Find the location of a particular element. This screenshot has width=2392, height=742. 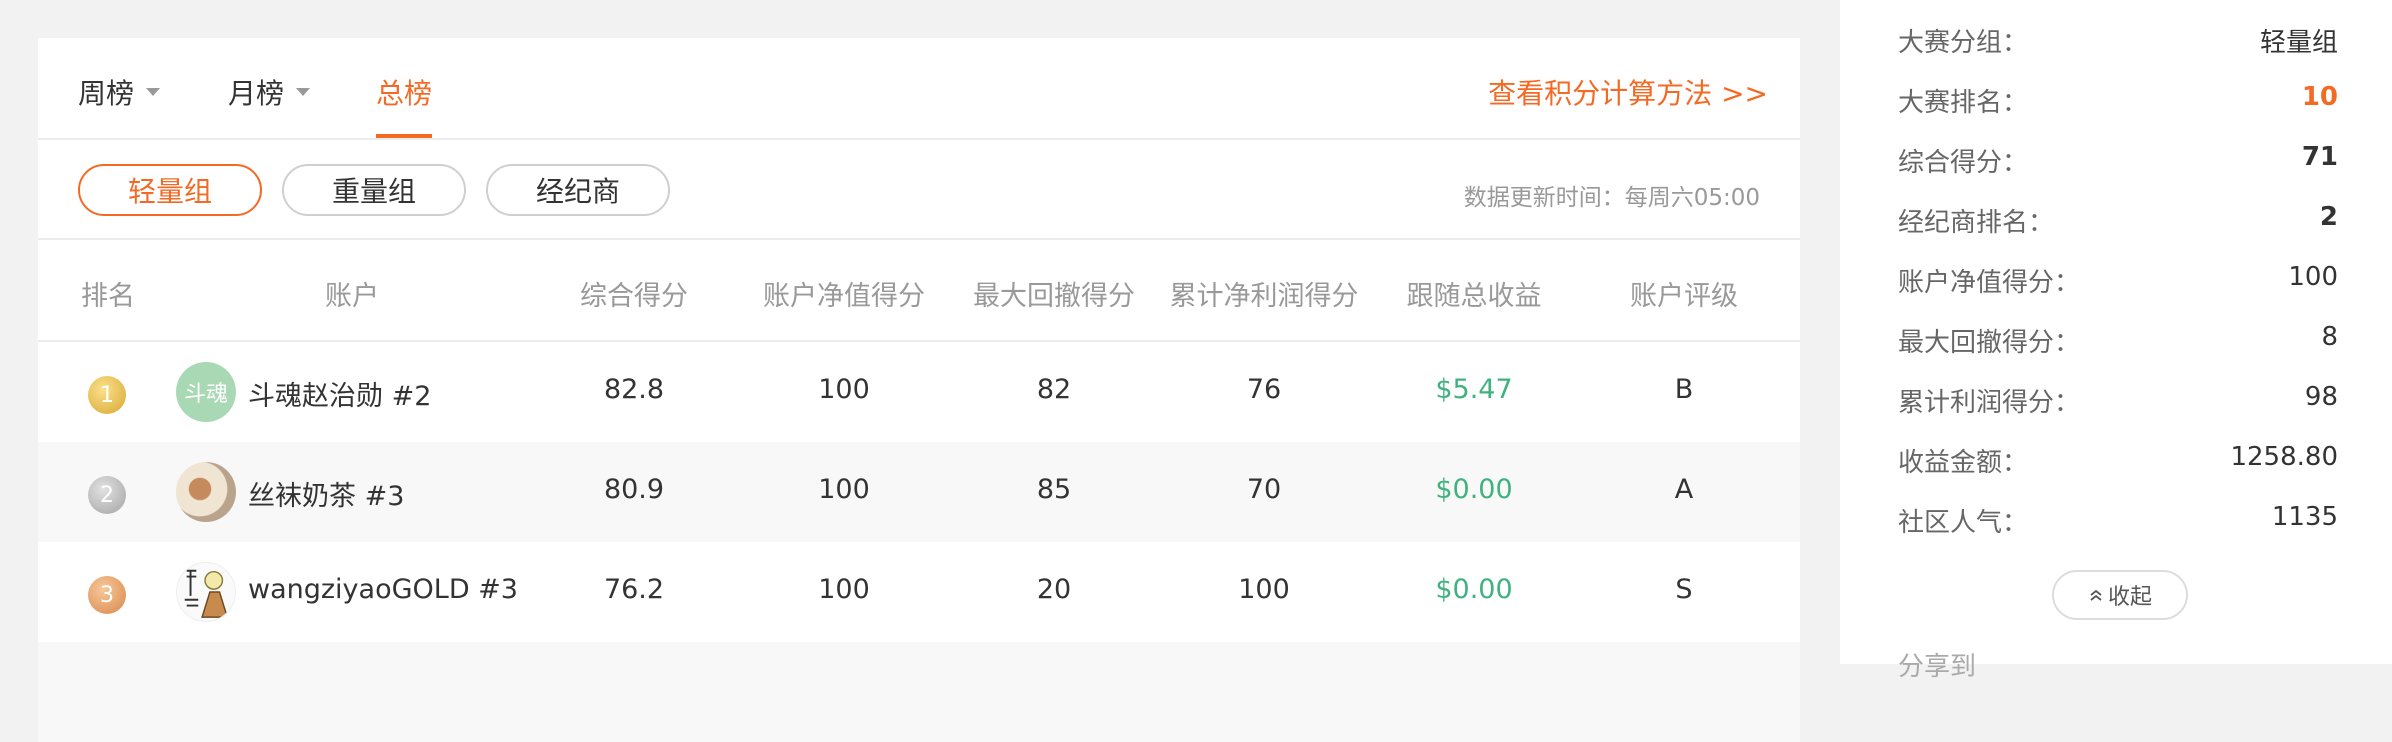

stat-equity: 账户净值得分： 100 is located at coordinates (2118, 282).